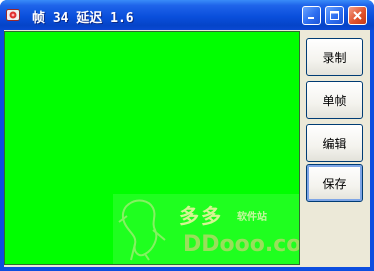  What do you see at coordinates (187, 15) in the screenshot?
I see `title-bar: 帧 34 延迟 1.6` at bounding box center [187, 15].